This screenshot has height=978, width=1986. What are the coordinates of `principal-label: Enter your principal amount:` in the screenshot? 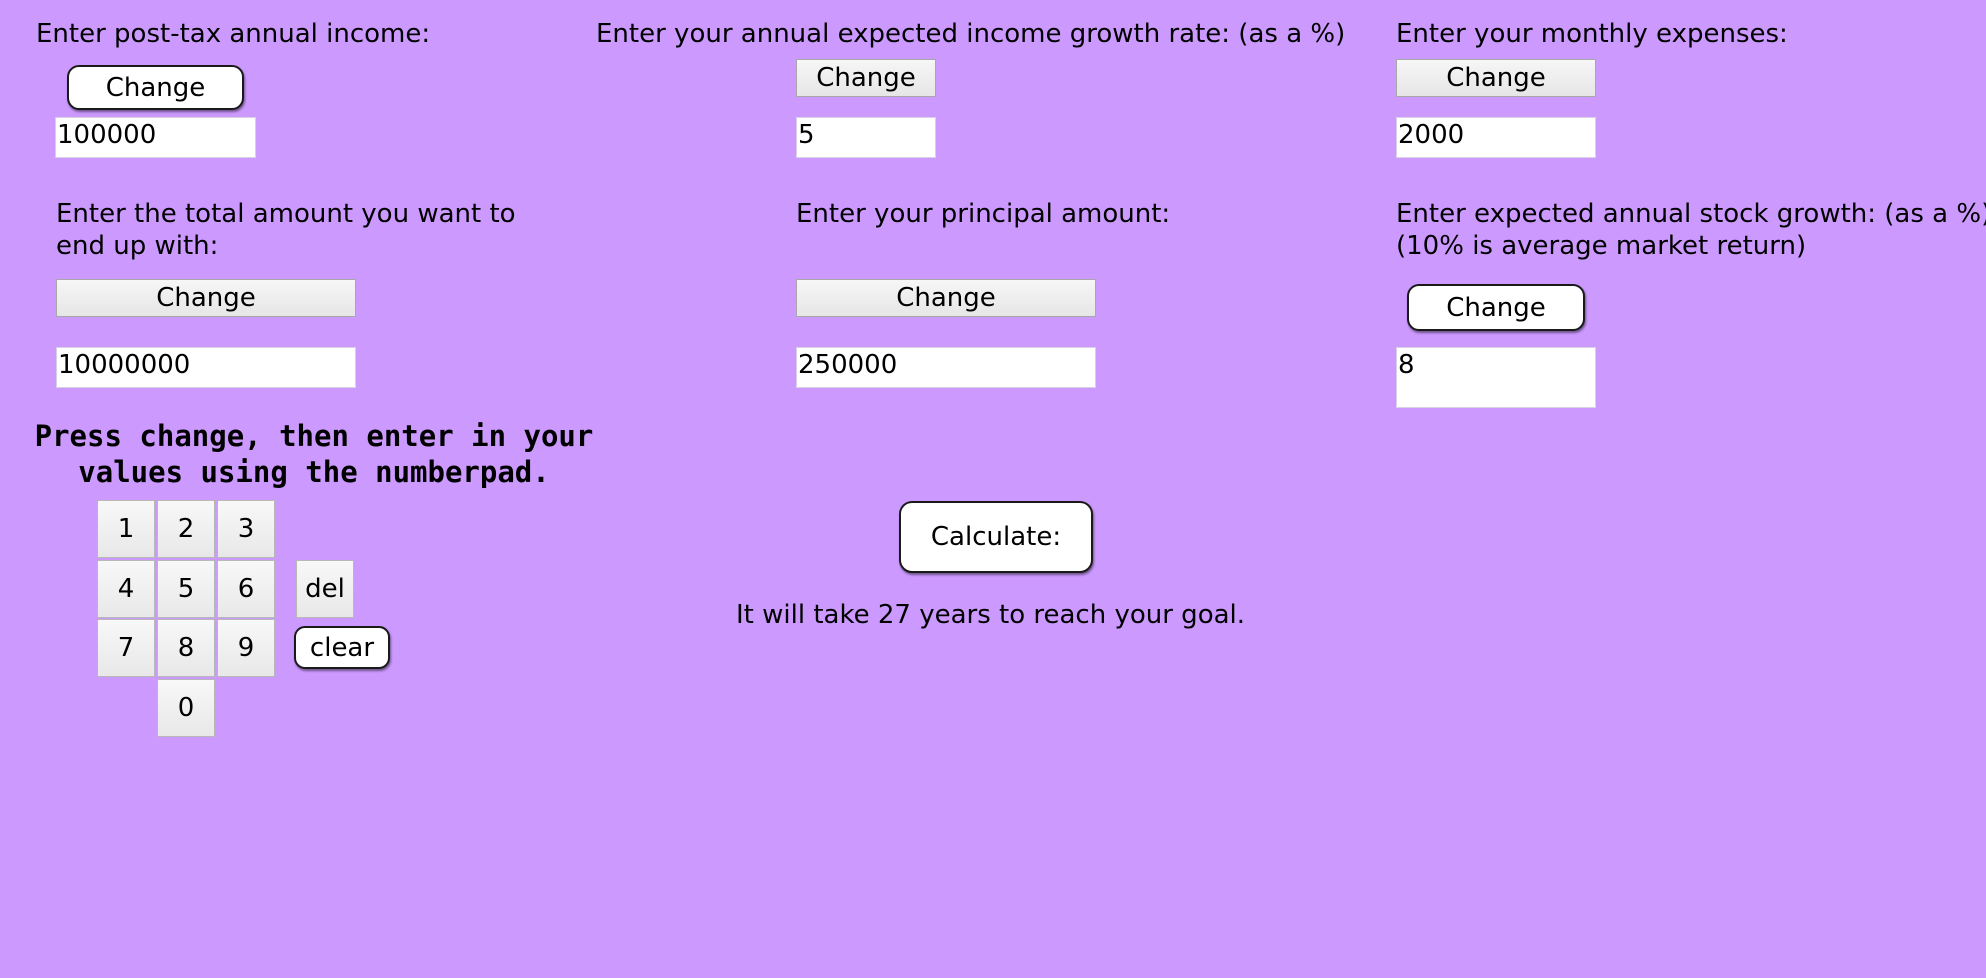 It's located at (983, 214).